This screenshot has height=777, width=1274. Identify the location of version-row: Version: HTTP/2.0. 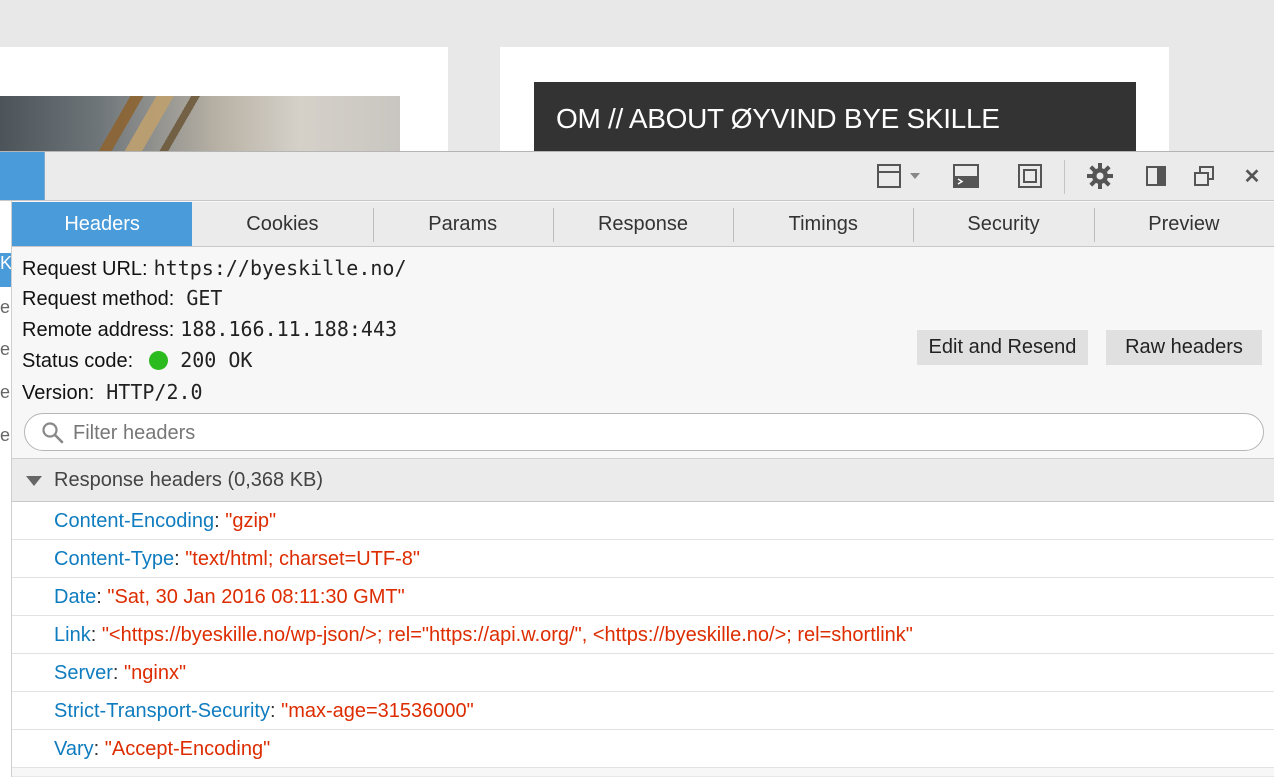
(112, 392).